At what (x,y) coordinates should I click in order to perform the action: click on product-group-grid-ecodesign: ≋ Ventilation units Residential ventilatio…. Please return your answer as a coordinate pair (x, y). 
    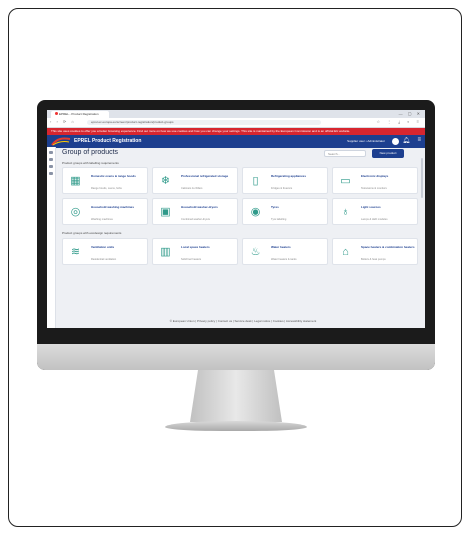
    Looking at the image, I should click on (240, 251).